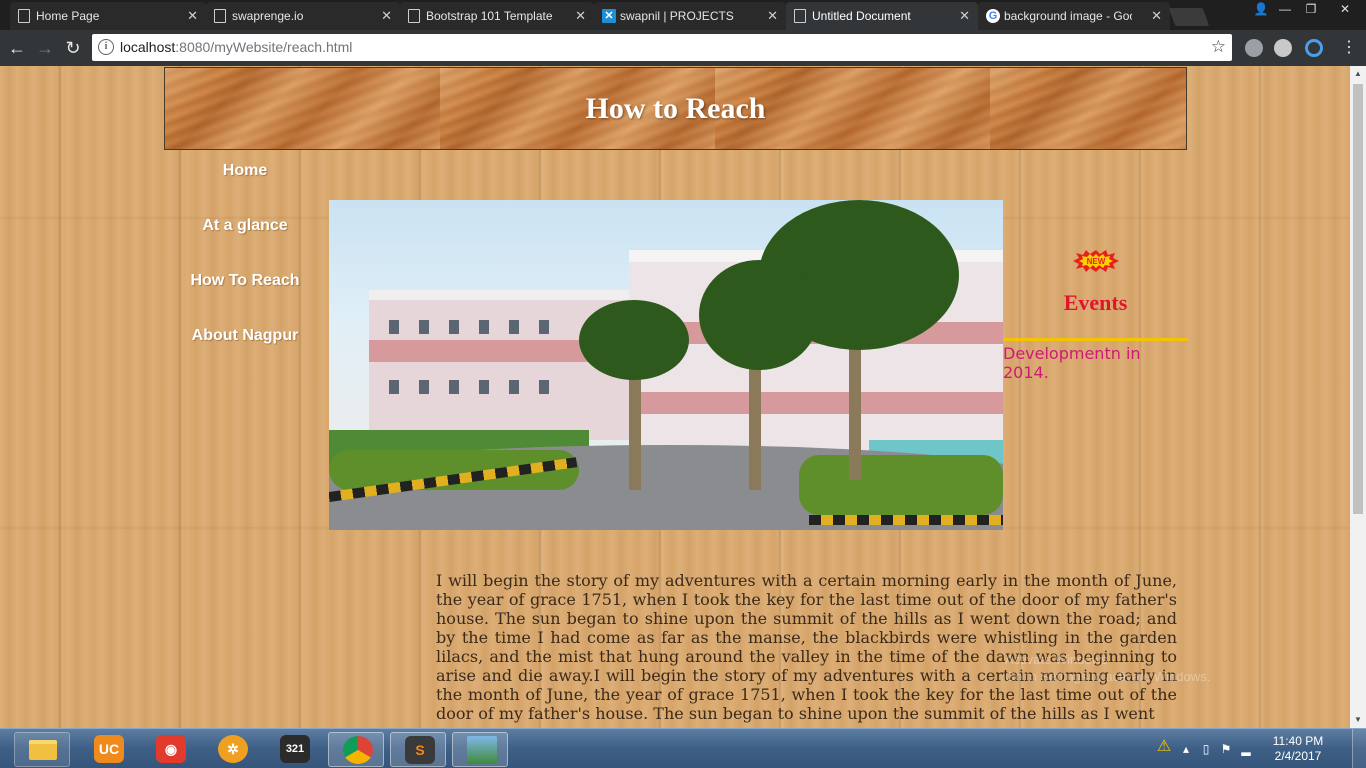 The height and width of the screenshot is (768, 1366). What do you see at coordinates (1298, 741) in the screenshot?
I see `clock-time: 11:40 PM` at bounding box center [1298, 741].